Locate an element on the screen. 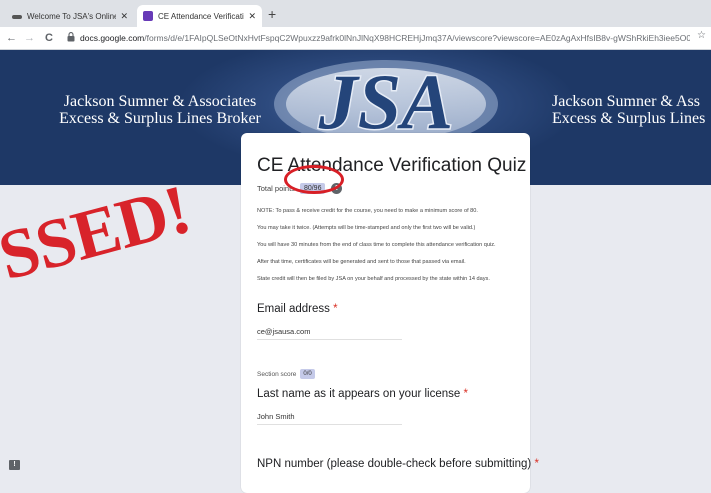 The width and height of the screenshot is (711, 493). tab-title: Welcome To JSA's Online CE – Jo is located at coordinates (72, 16).